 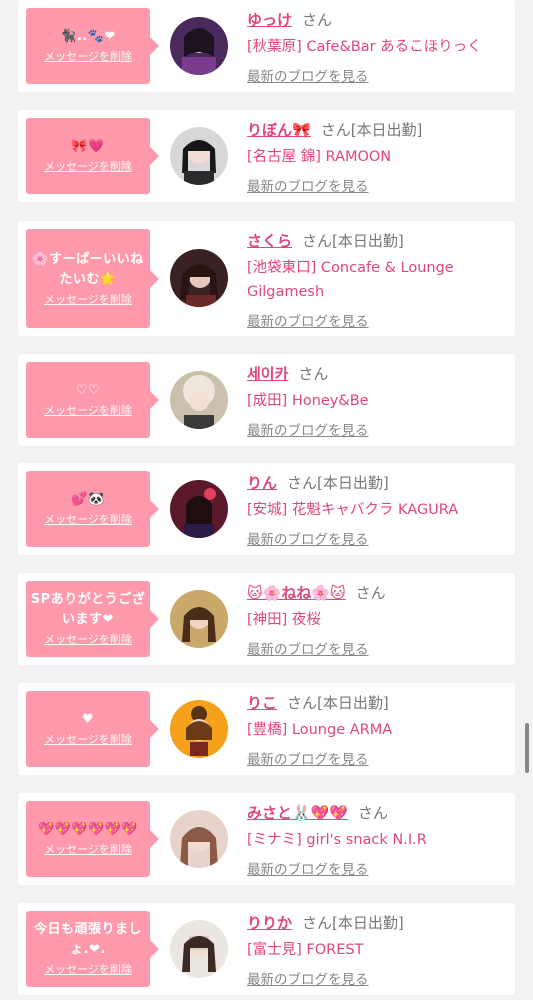 What do you see at coordinates (377, 620) in the screenshot?
I see `entry-info: 🐱🌸ねね🌸🐱 さん [神田] 夜桜 最新のブログを見る` at bounding box center [377, 620].